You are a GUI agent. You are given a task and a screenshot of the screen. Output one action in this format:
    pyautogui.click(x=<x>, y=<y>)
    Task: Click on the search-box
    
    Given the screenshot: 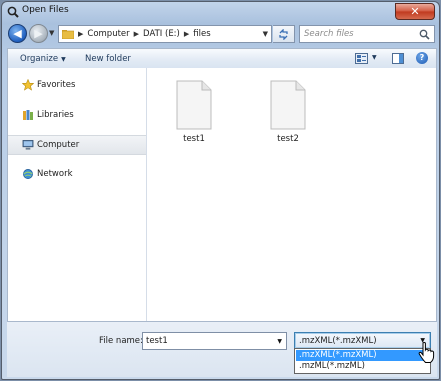 What is the action you would take?
    pyautogui.click(x=367, y=34)
    